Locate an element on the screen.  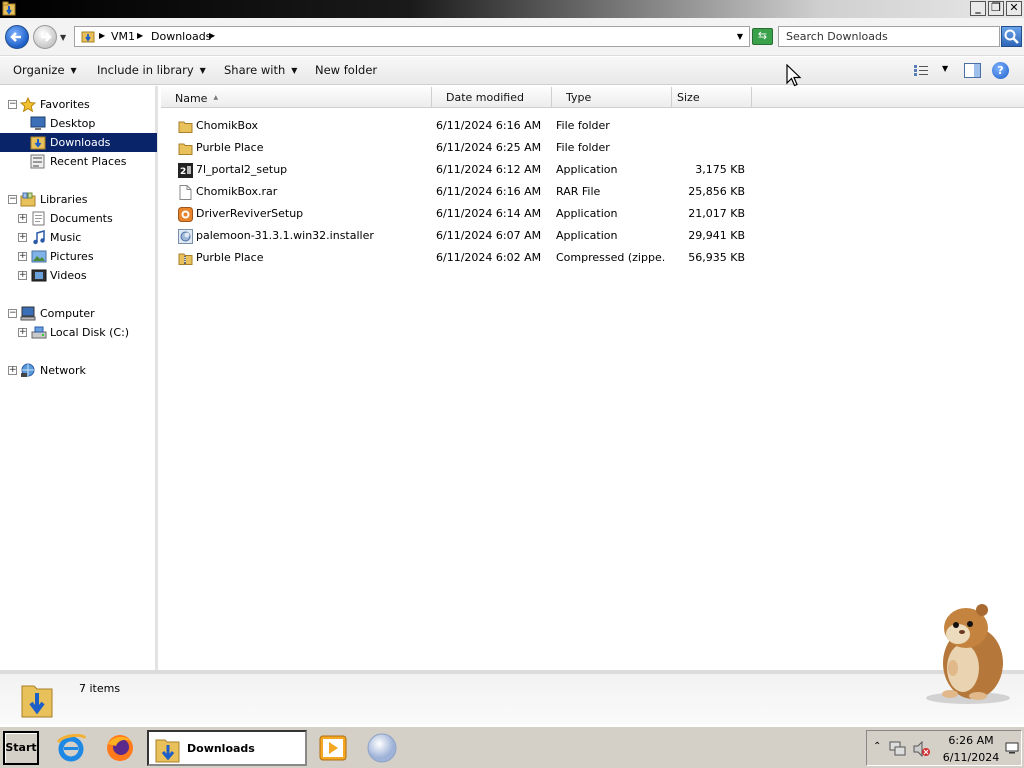
nav-downloads: Downloads is located at coordinates (78, 142).